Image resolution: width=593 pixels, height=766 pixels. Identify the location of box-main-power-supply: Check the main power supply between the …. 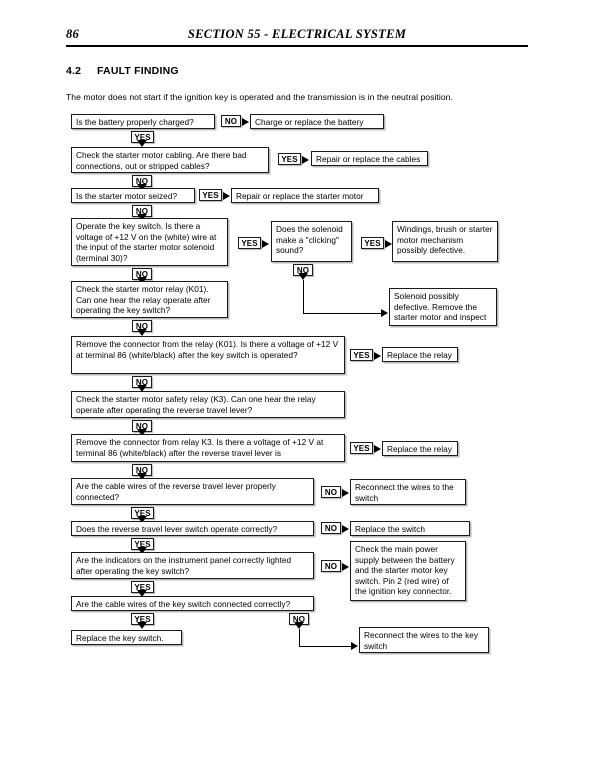
(408, 571).